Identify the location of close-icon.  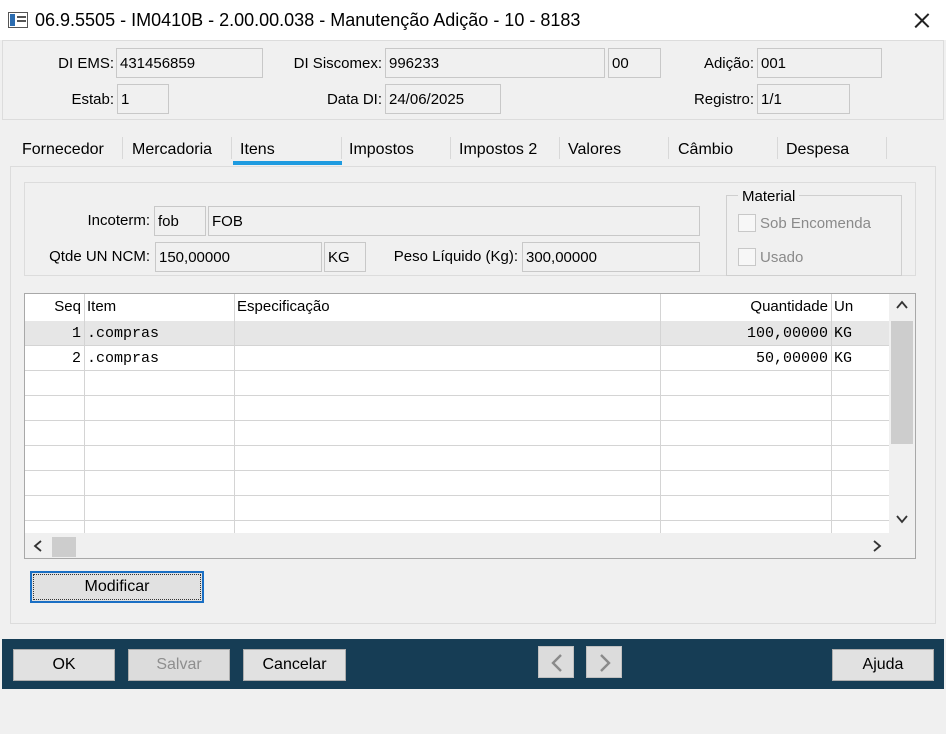
(922, 20).